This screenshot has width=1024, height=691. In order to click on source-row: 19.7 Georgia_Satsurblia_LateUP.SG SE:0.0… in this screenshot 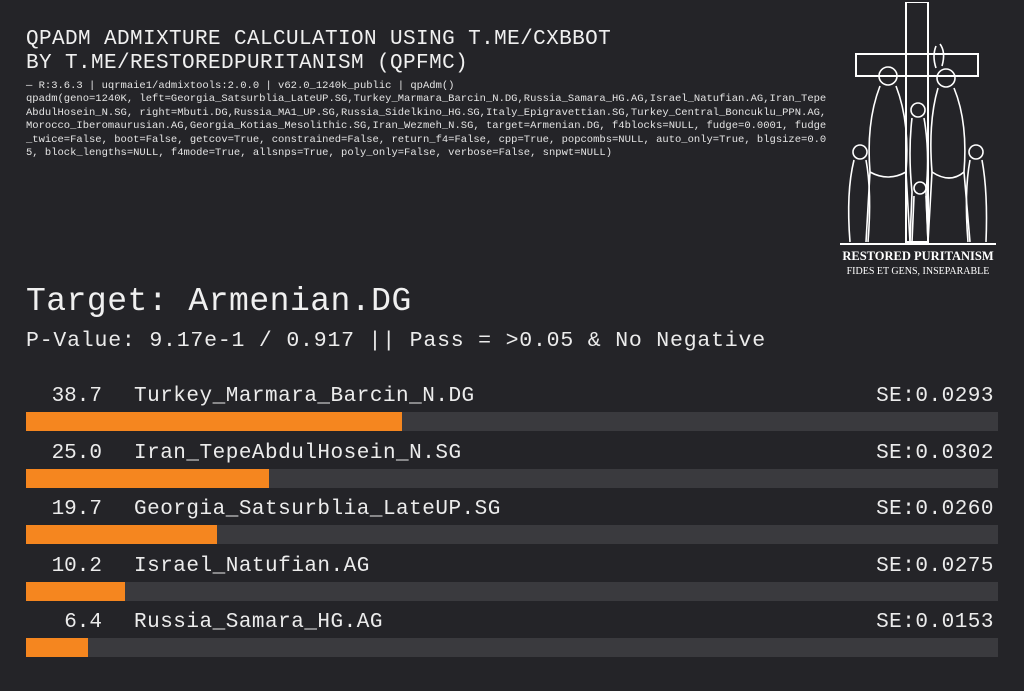, I will do `click(512, 524)`.